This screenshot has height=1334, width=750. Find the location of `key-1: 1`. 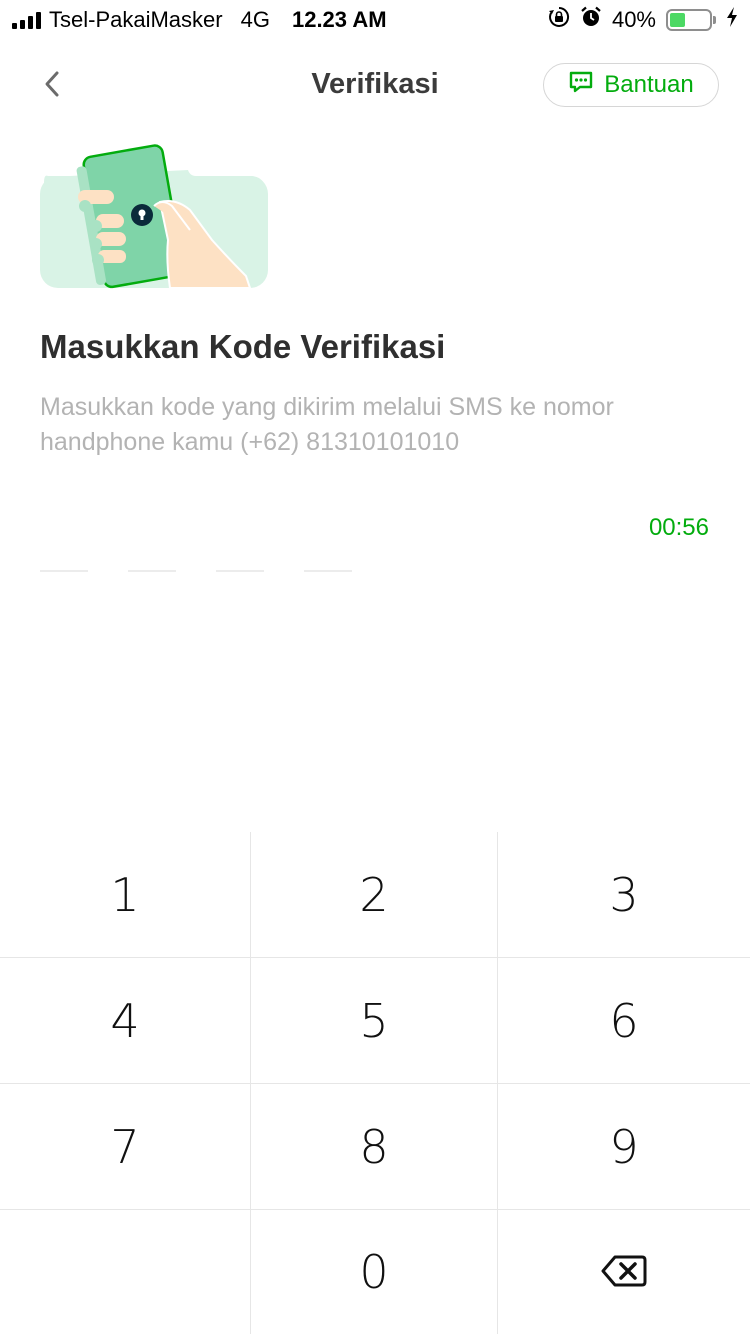

key-1: 1 is located at coordinates (125, 895).